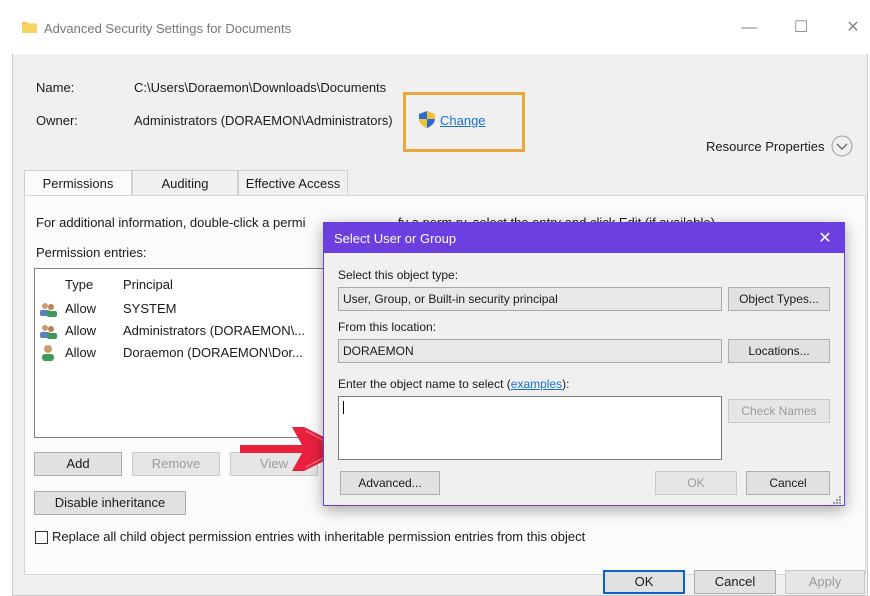 Image resolution: width=870 pixels, height=596 pixels. What do you see at coordinates (55, 87) in the screenshot?
I see `name-label: Name:` at bounding box center [55, 87].